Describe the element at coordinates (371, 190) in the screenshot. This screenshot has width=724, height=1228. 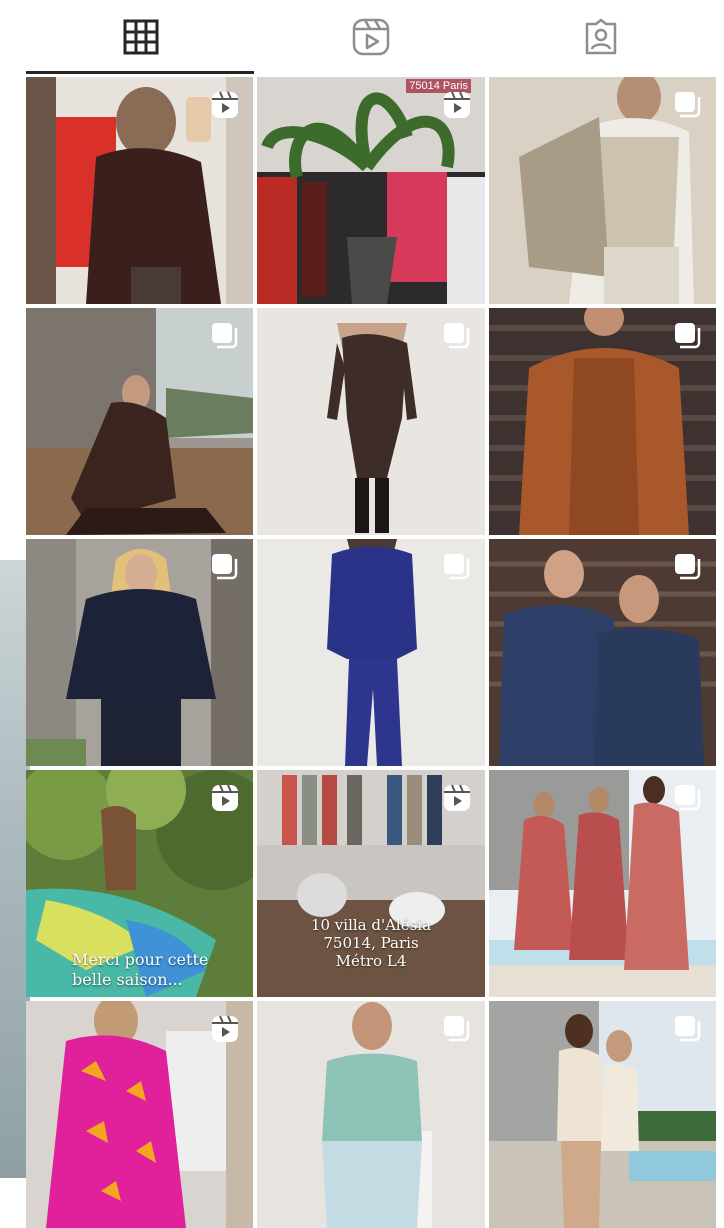
I see `post-tile: 75014 Paris` at that location.